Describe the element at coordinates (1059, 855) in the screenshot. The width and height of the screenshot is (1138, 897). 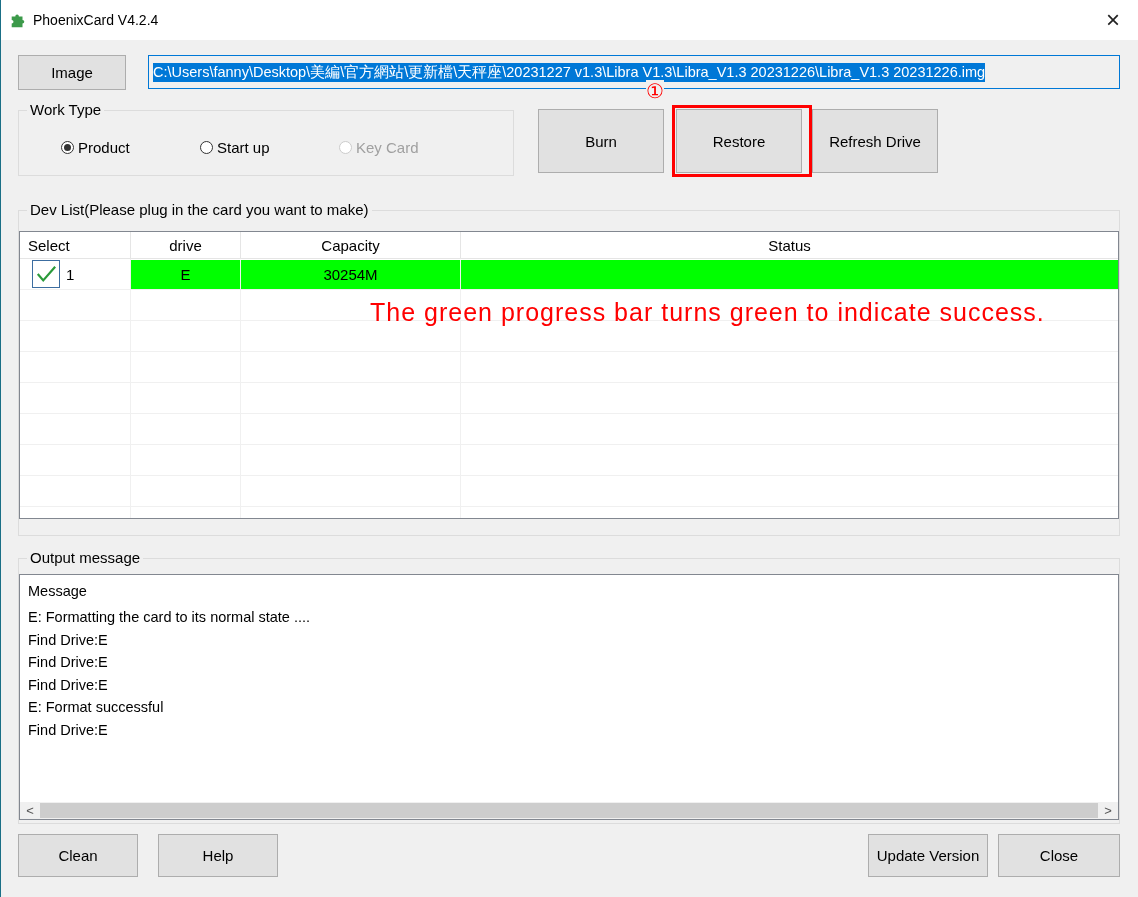
I see `footer-button: Close` at that location.